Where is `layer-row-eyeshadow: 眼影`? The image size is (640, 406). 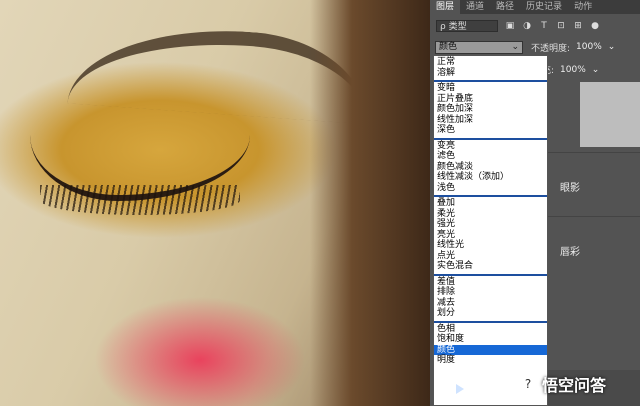
layer-row-eyeshadow: 眼影 is located at coordinates (594, 182).